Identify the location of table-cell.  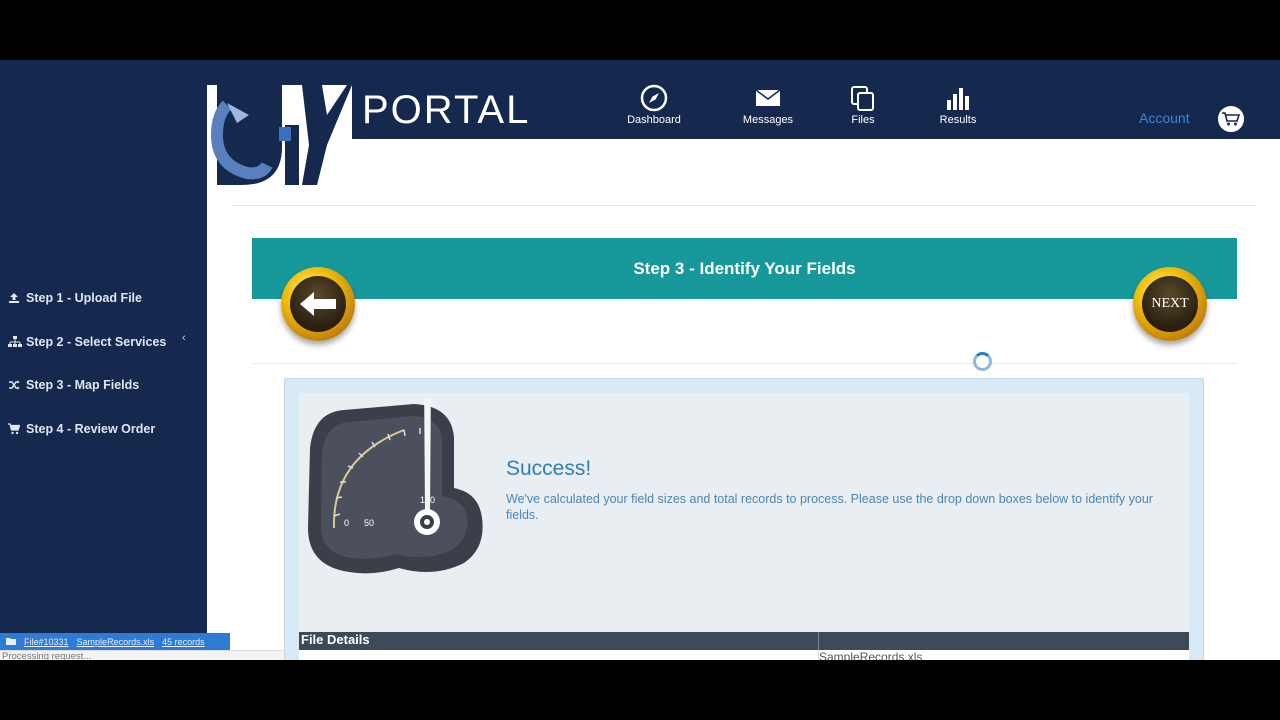
(559, 655).